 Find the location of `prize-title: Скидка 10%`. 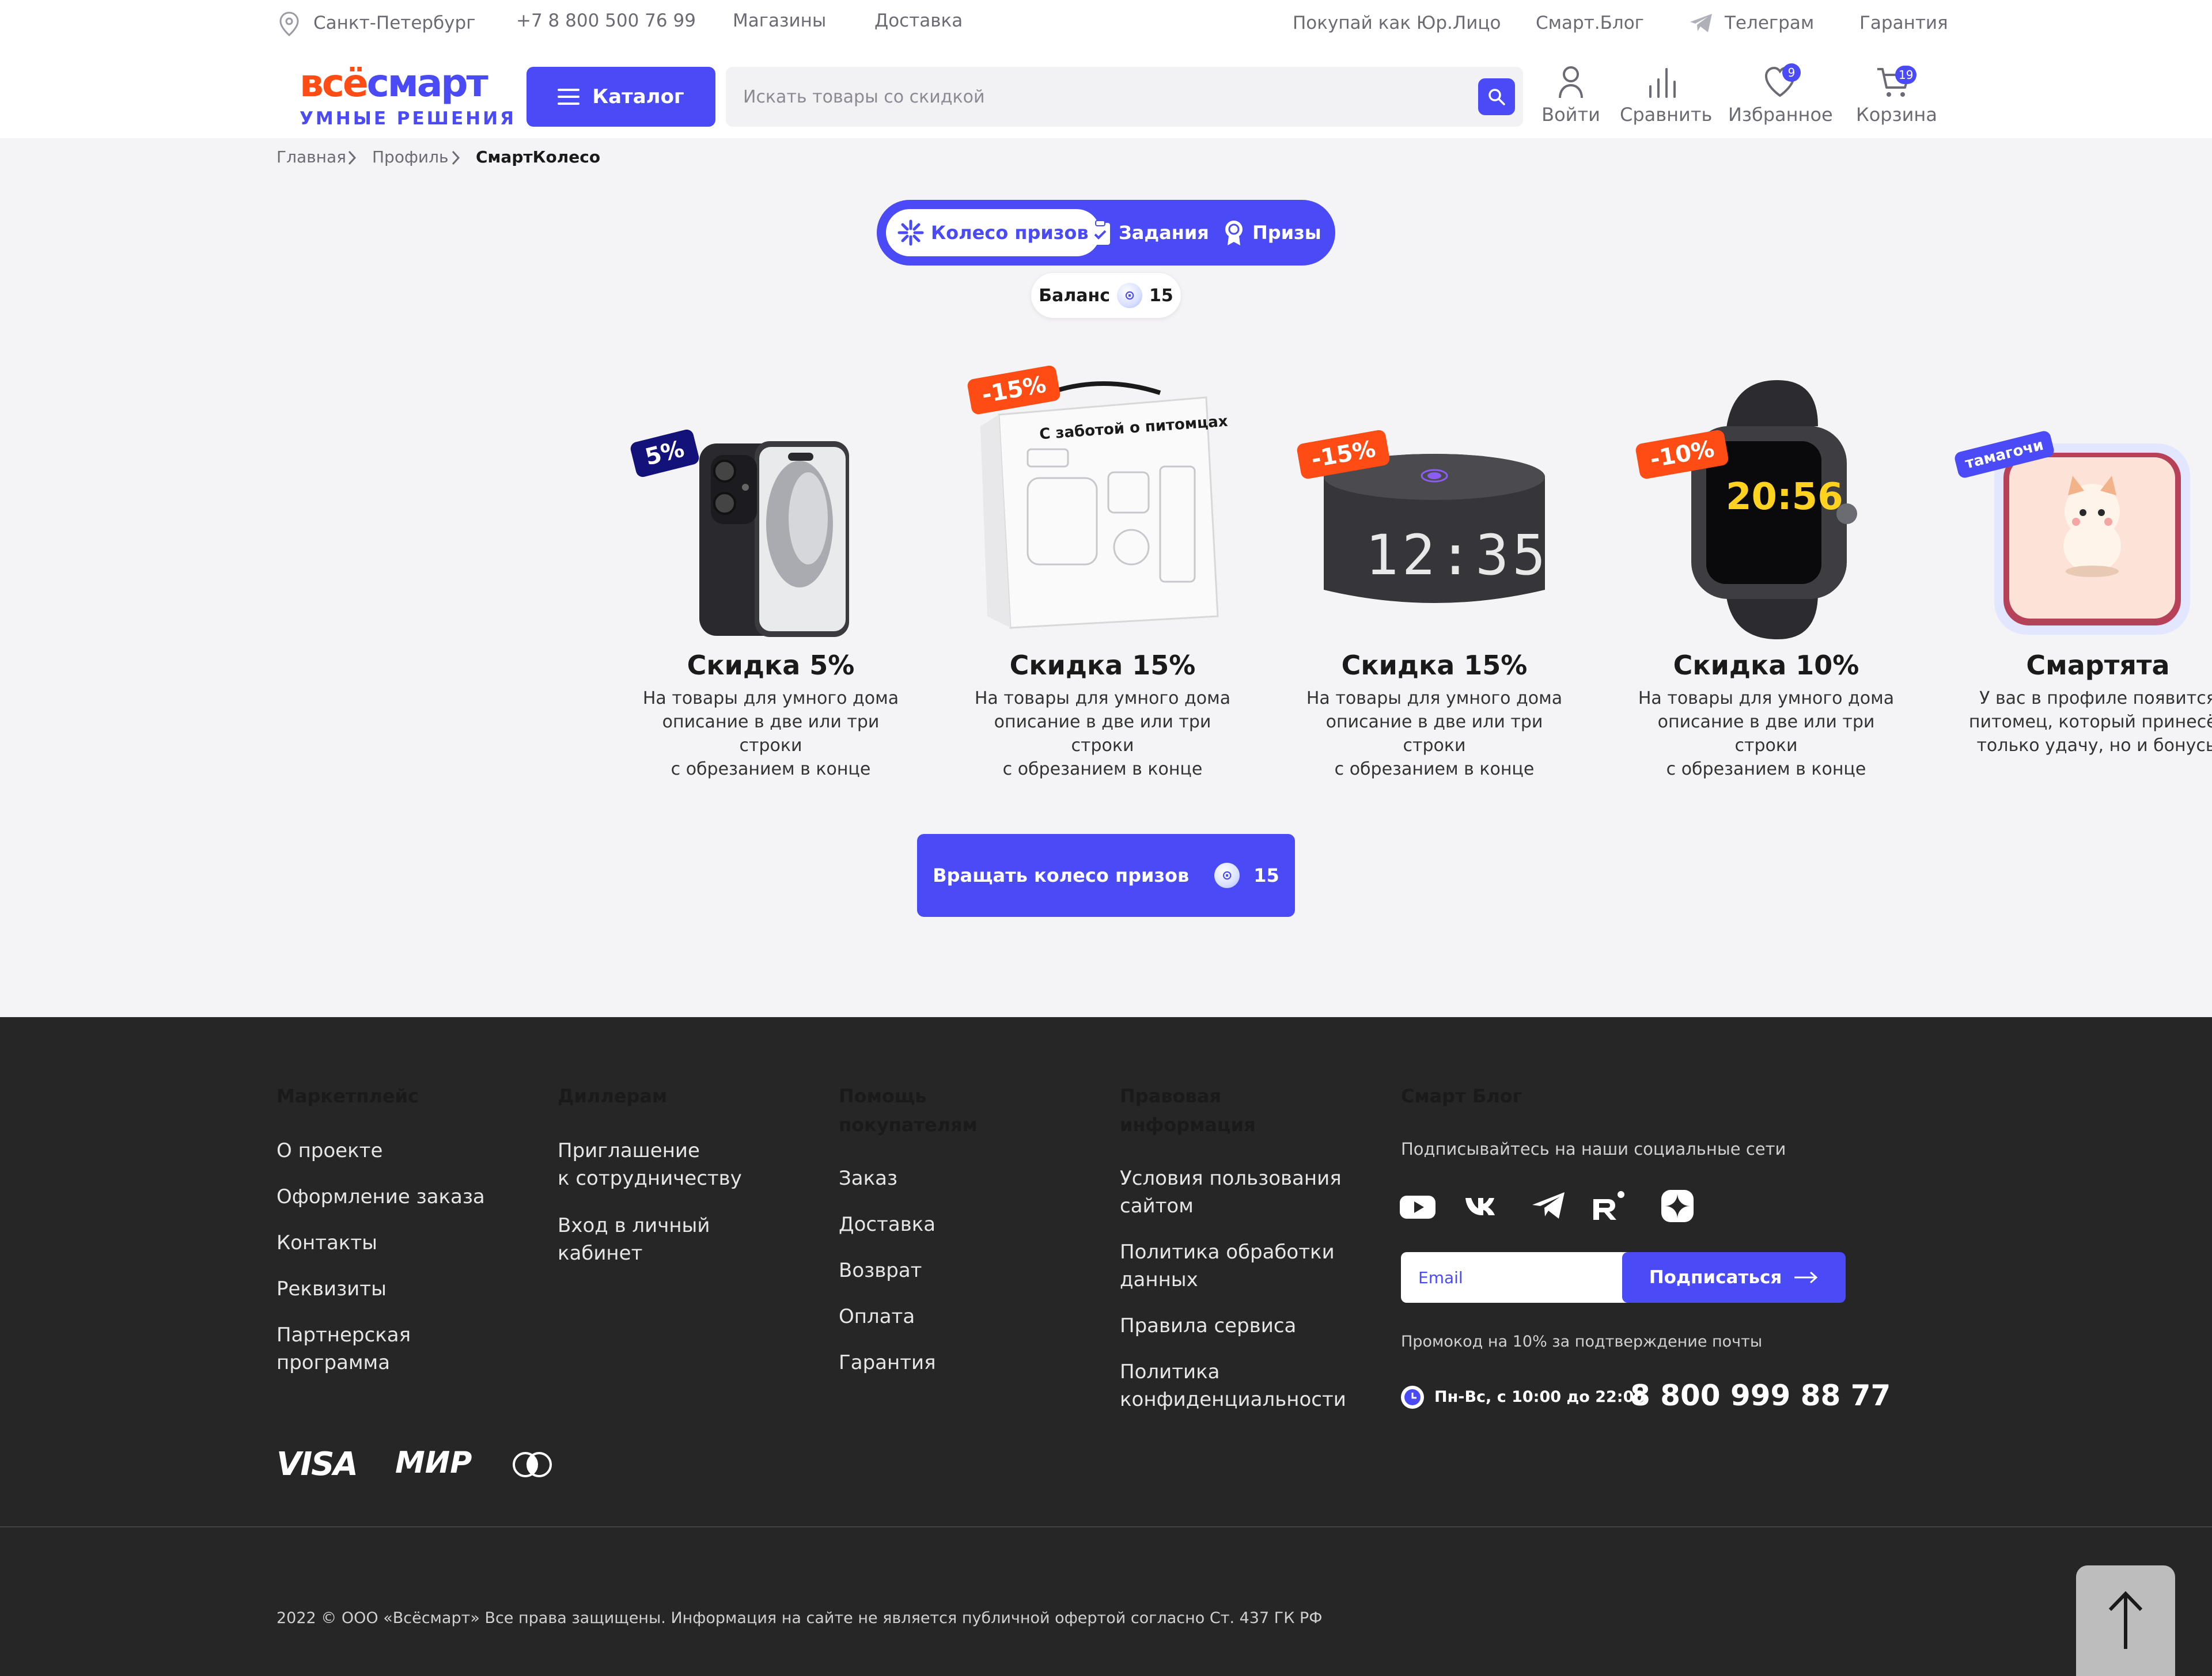

prize-title: Скидка 10% is located at coordinates (1766, 665).